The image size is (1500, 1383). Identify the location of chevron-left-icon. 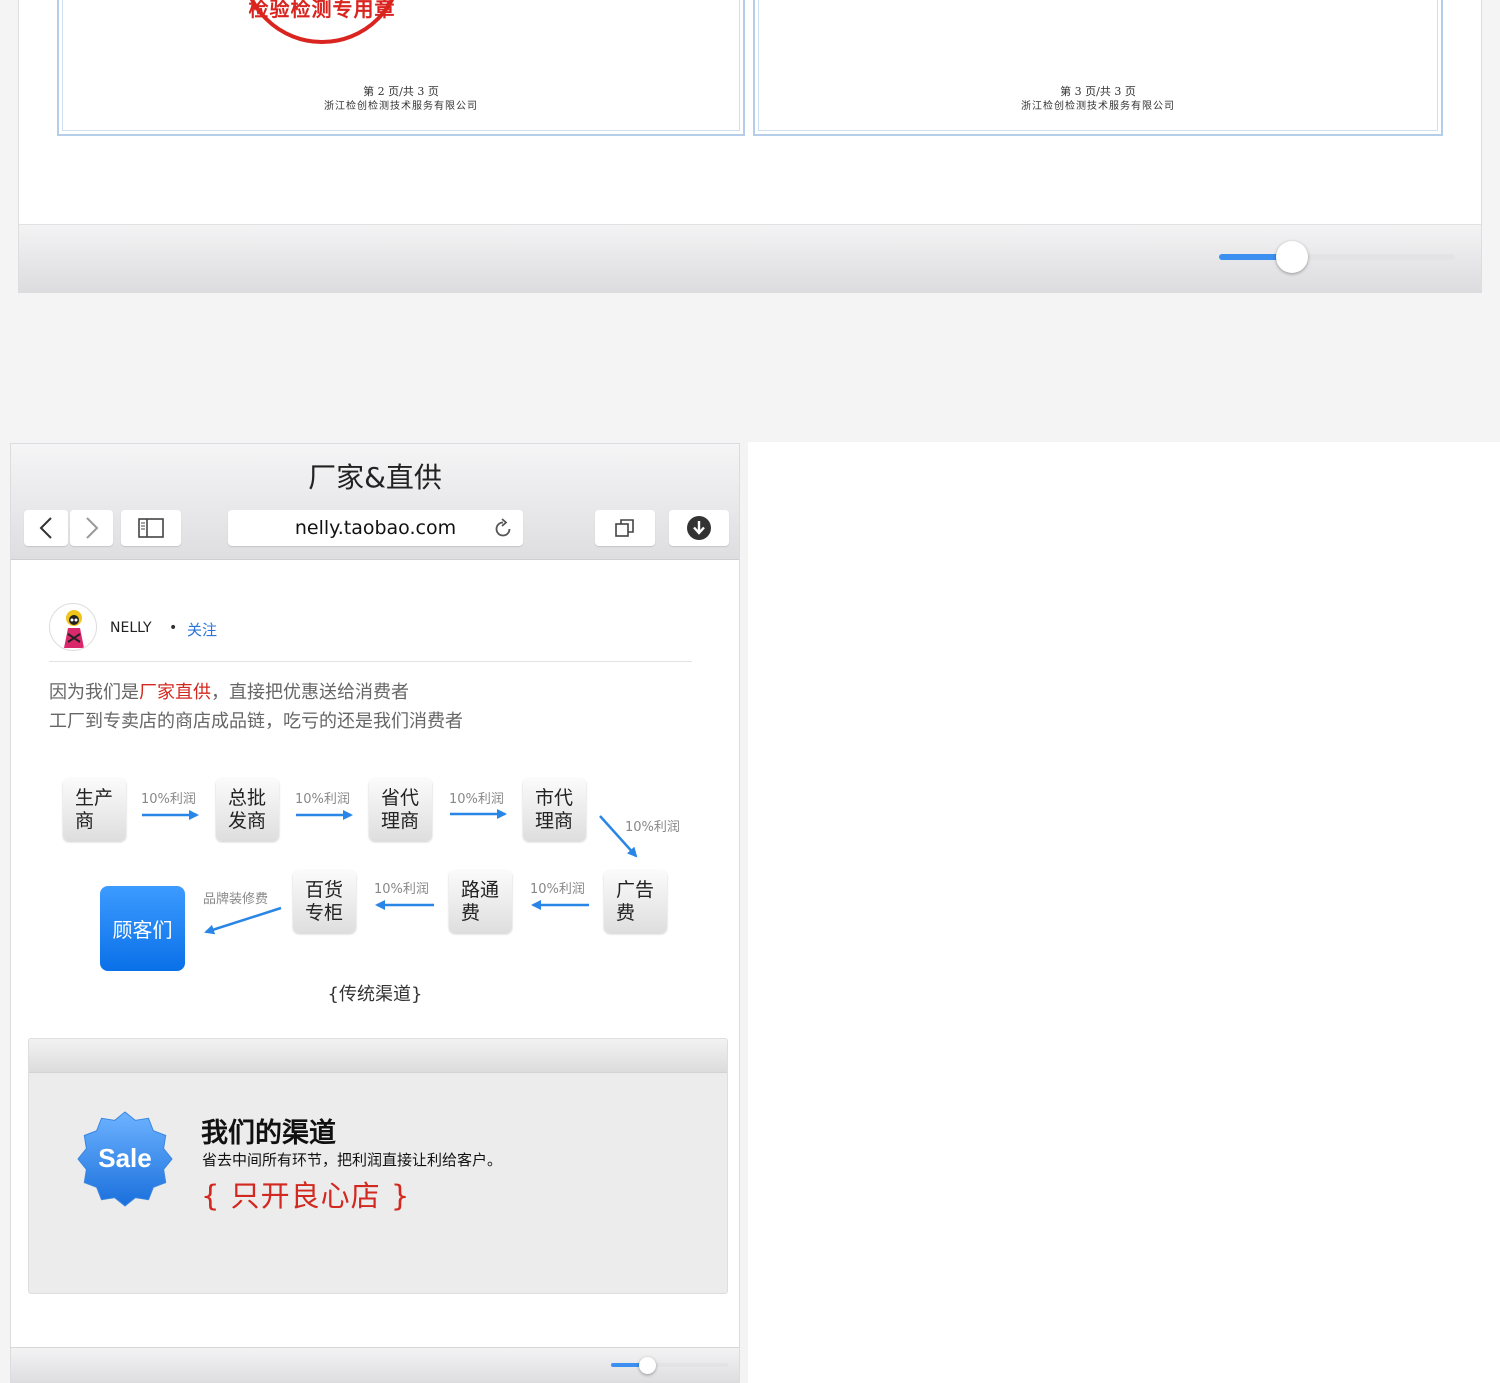
(45, 528).